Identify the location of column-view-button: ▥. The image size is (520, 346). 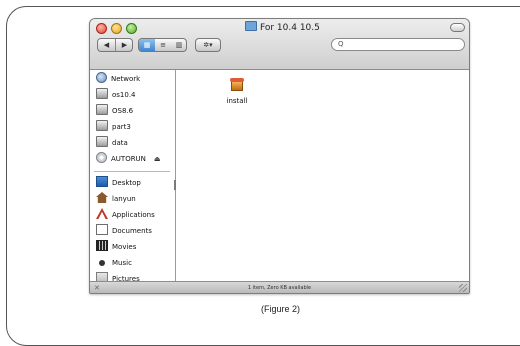
(179, 45).